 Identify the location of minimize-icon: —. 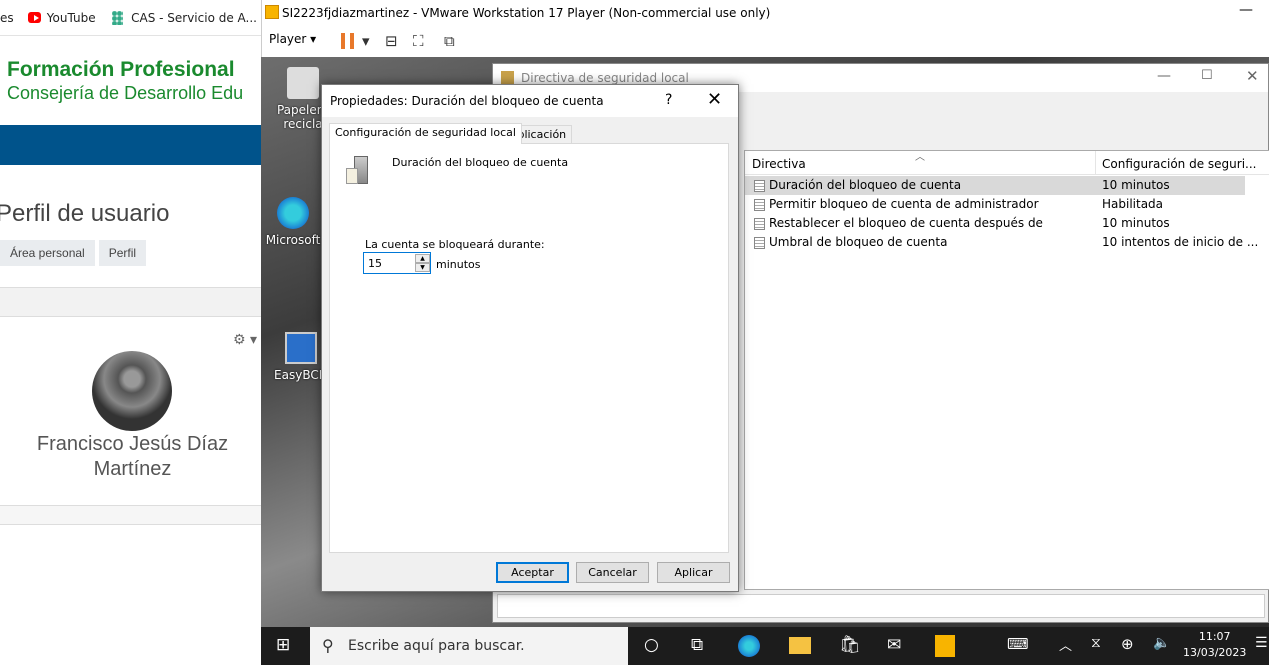
(1164, 76).